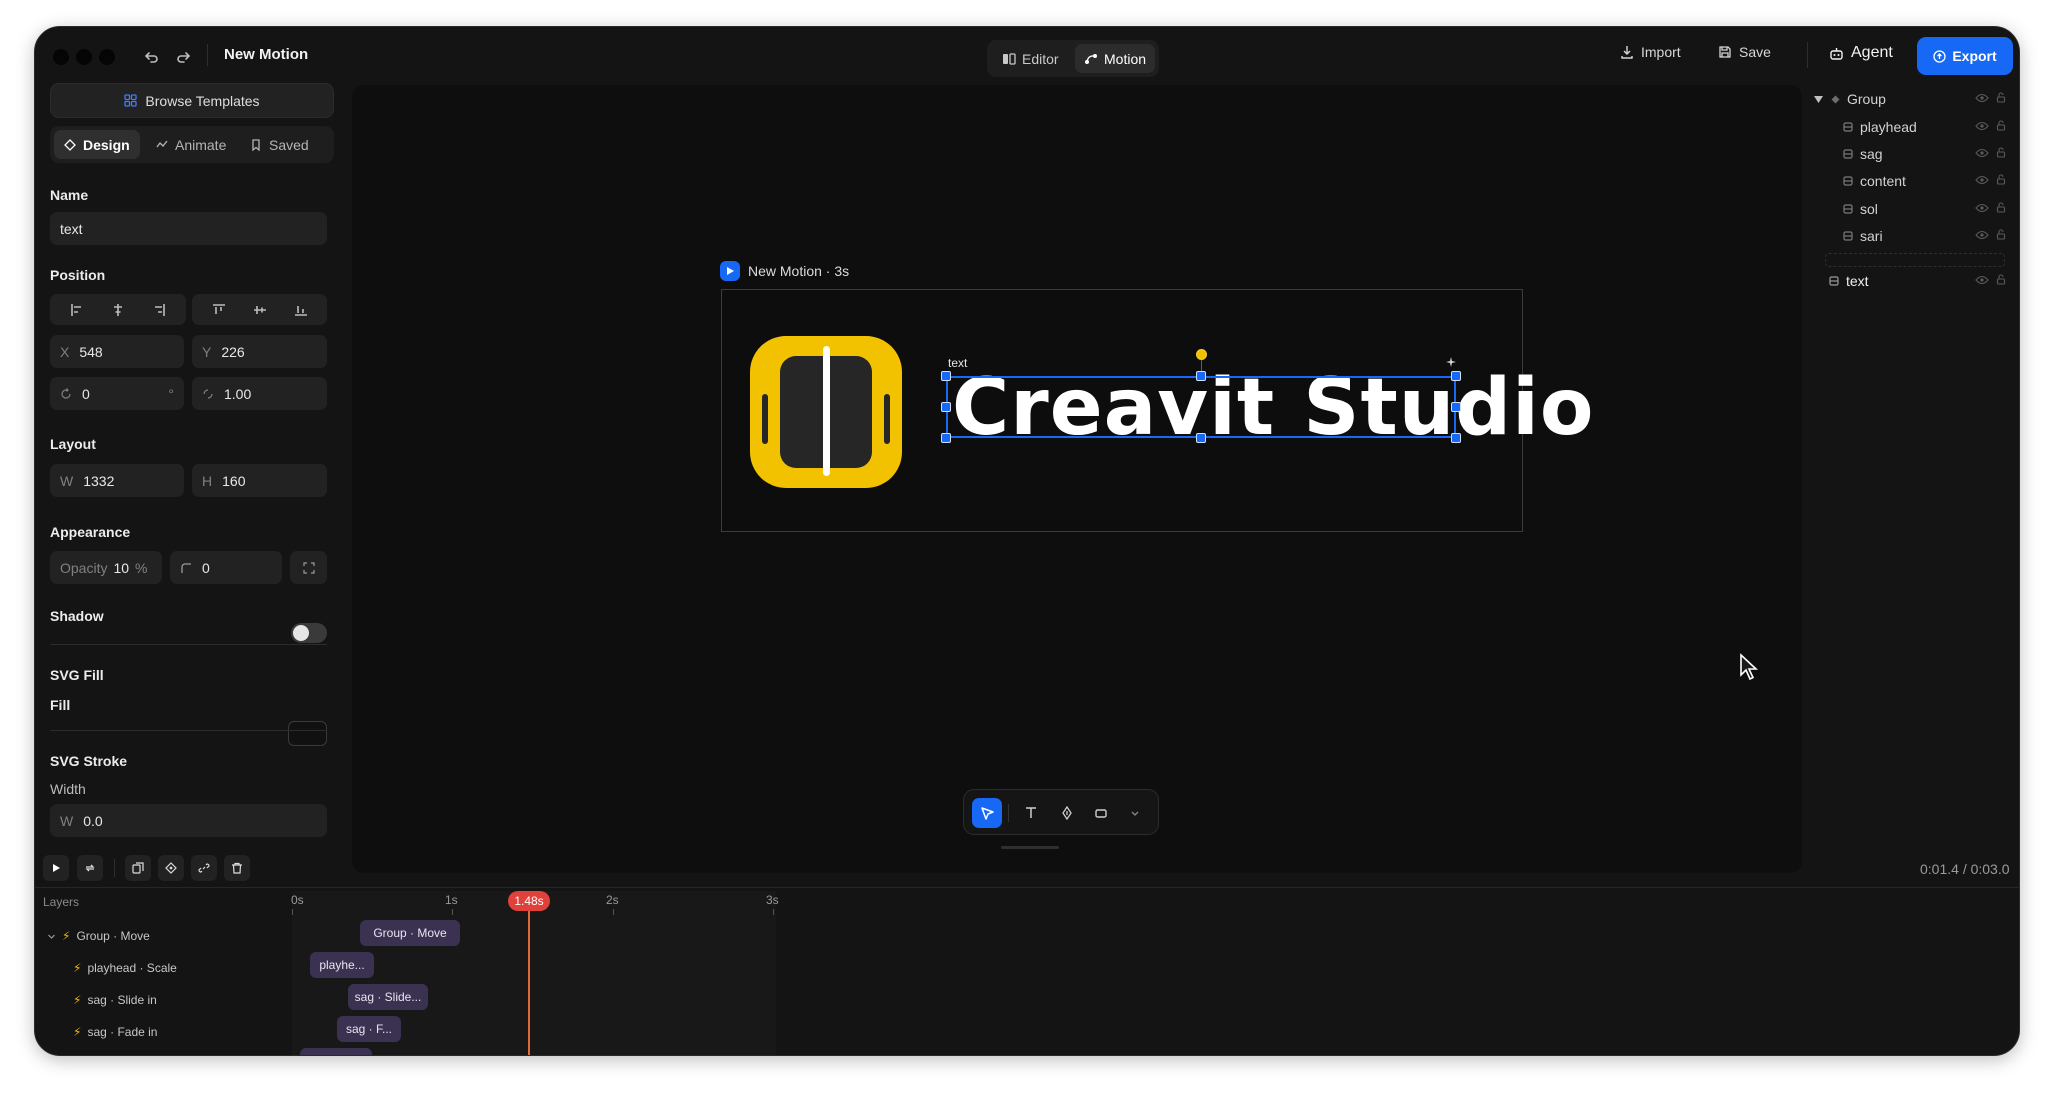  Describe the element at coordinates (115, 1032) in the screenshot. I see `timeline-row-sag-fade: ⚡ sag · Fade in` at that location.